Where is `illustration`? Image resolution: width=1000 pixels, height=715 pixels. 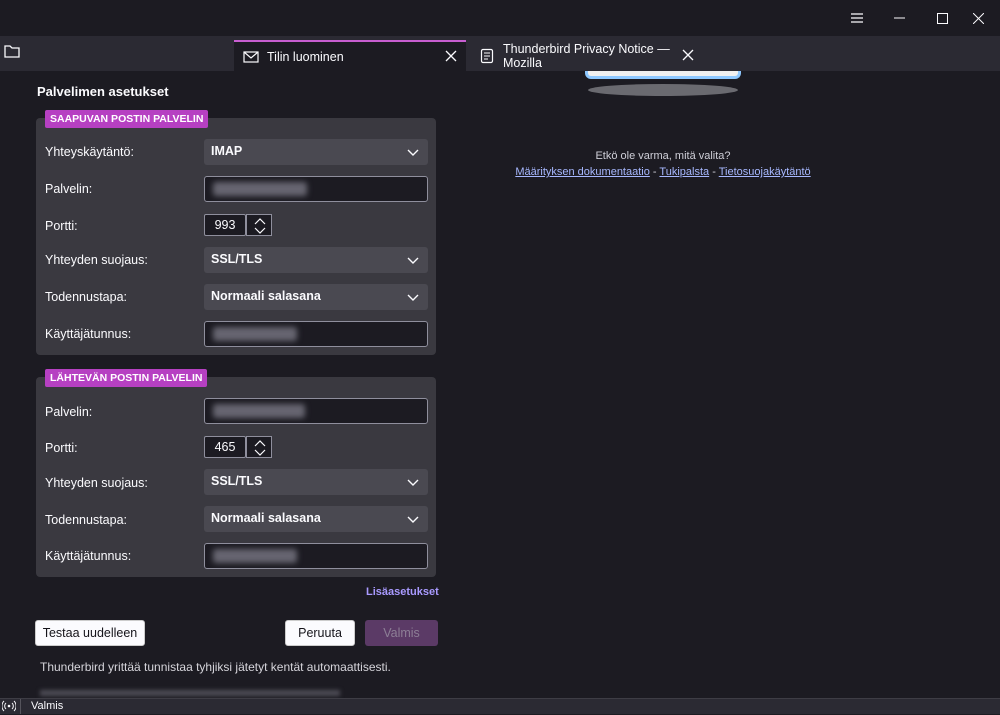
illustration is located at coordinates (663, 75).